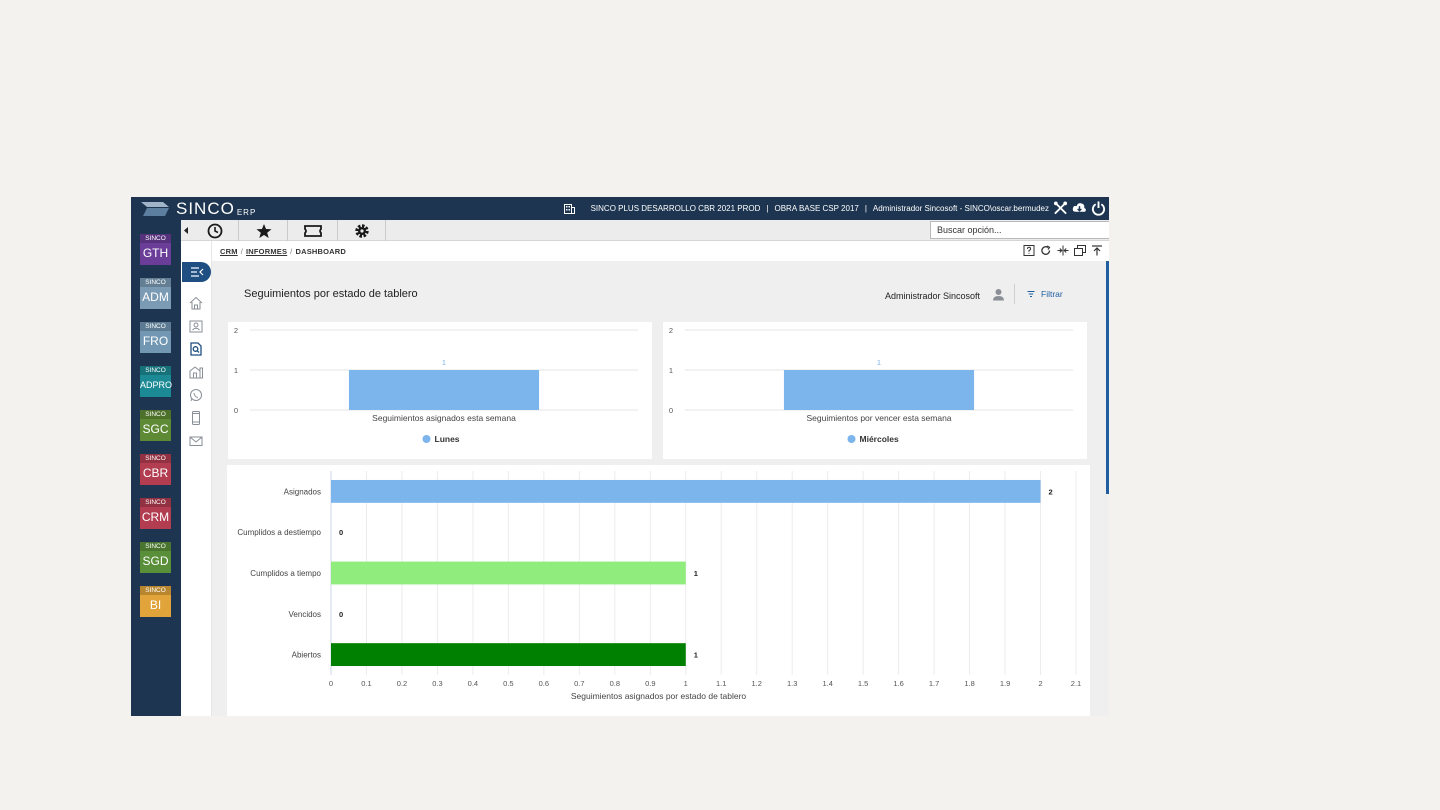 Image resolution: width=1440 pixels, height=810 pixels. Describe the element at coordinates (362, 230) in the screenshot. I see `settings-button` at that location.